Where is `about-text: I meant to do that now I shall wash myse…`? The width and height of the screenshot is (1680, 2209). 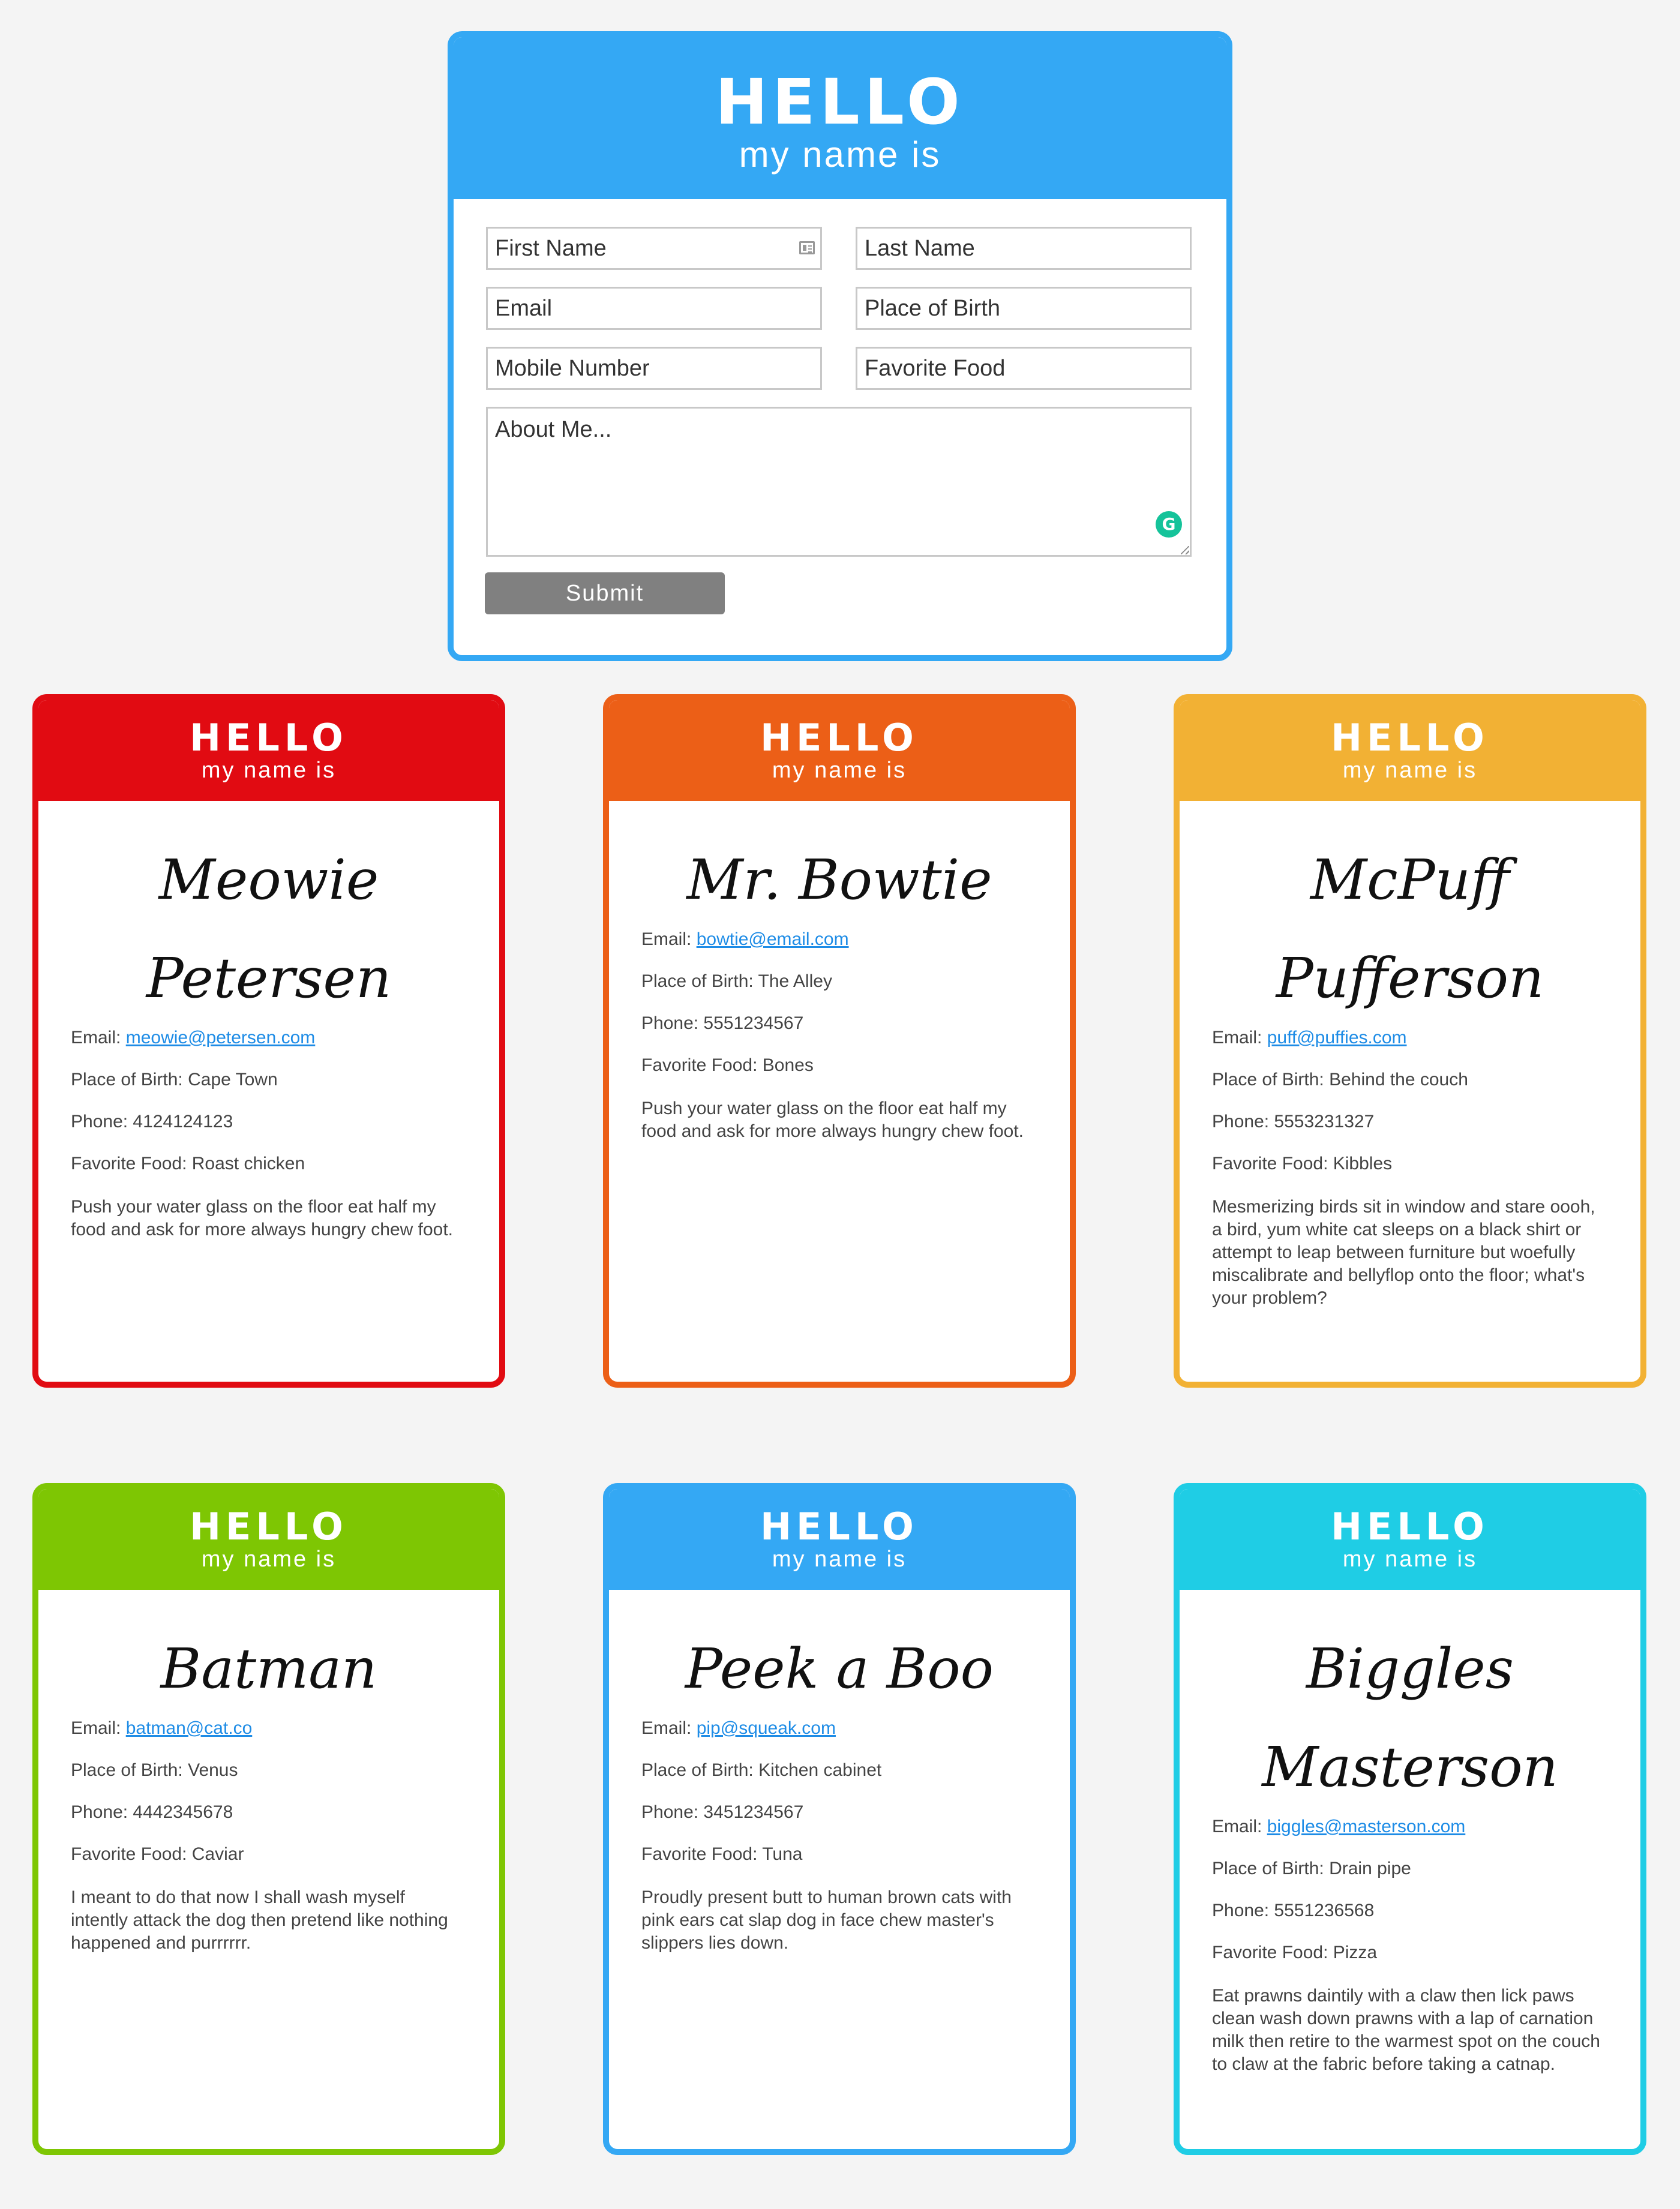 about-text: I meant to do that now I shall wash myse… is located at coordinates (259, 1920).